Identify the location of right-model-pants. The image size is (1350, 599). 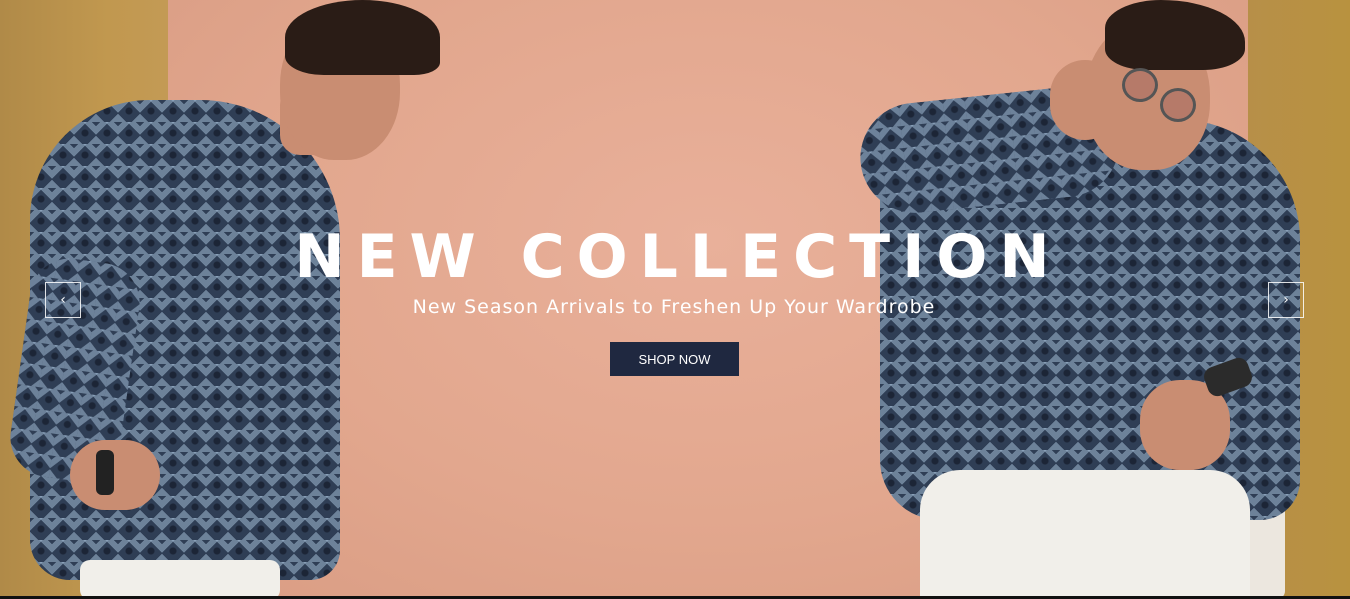
(1085, 534).